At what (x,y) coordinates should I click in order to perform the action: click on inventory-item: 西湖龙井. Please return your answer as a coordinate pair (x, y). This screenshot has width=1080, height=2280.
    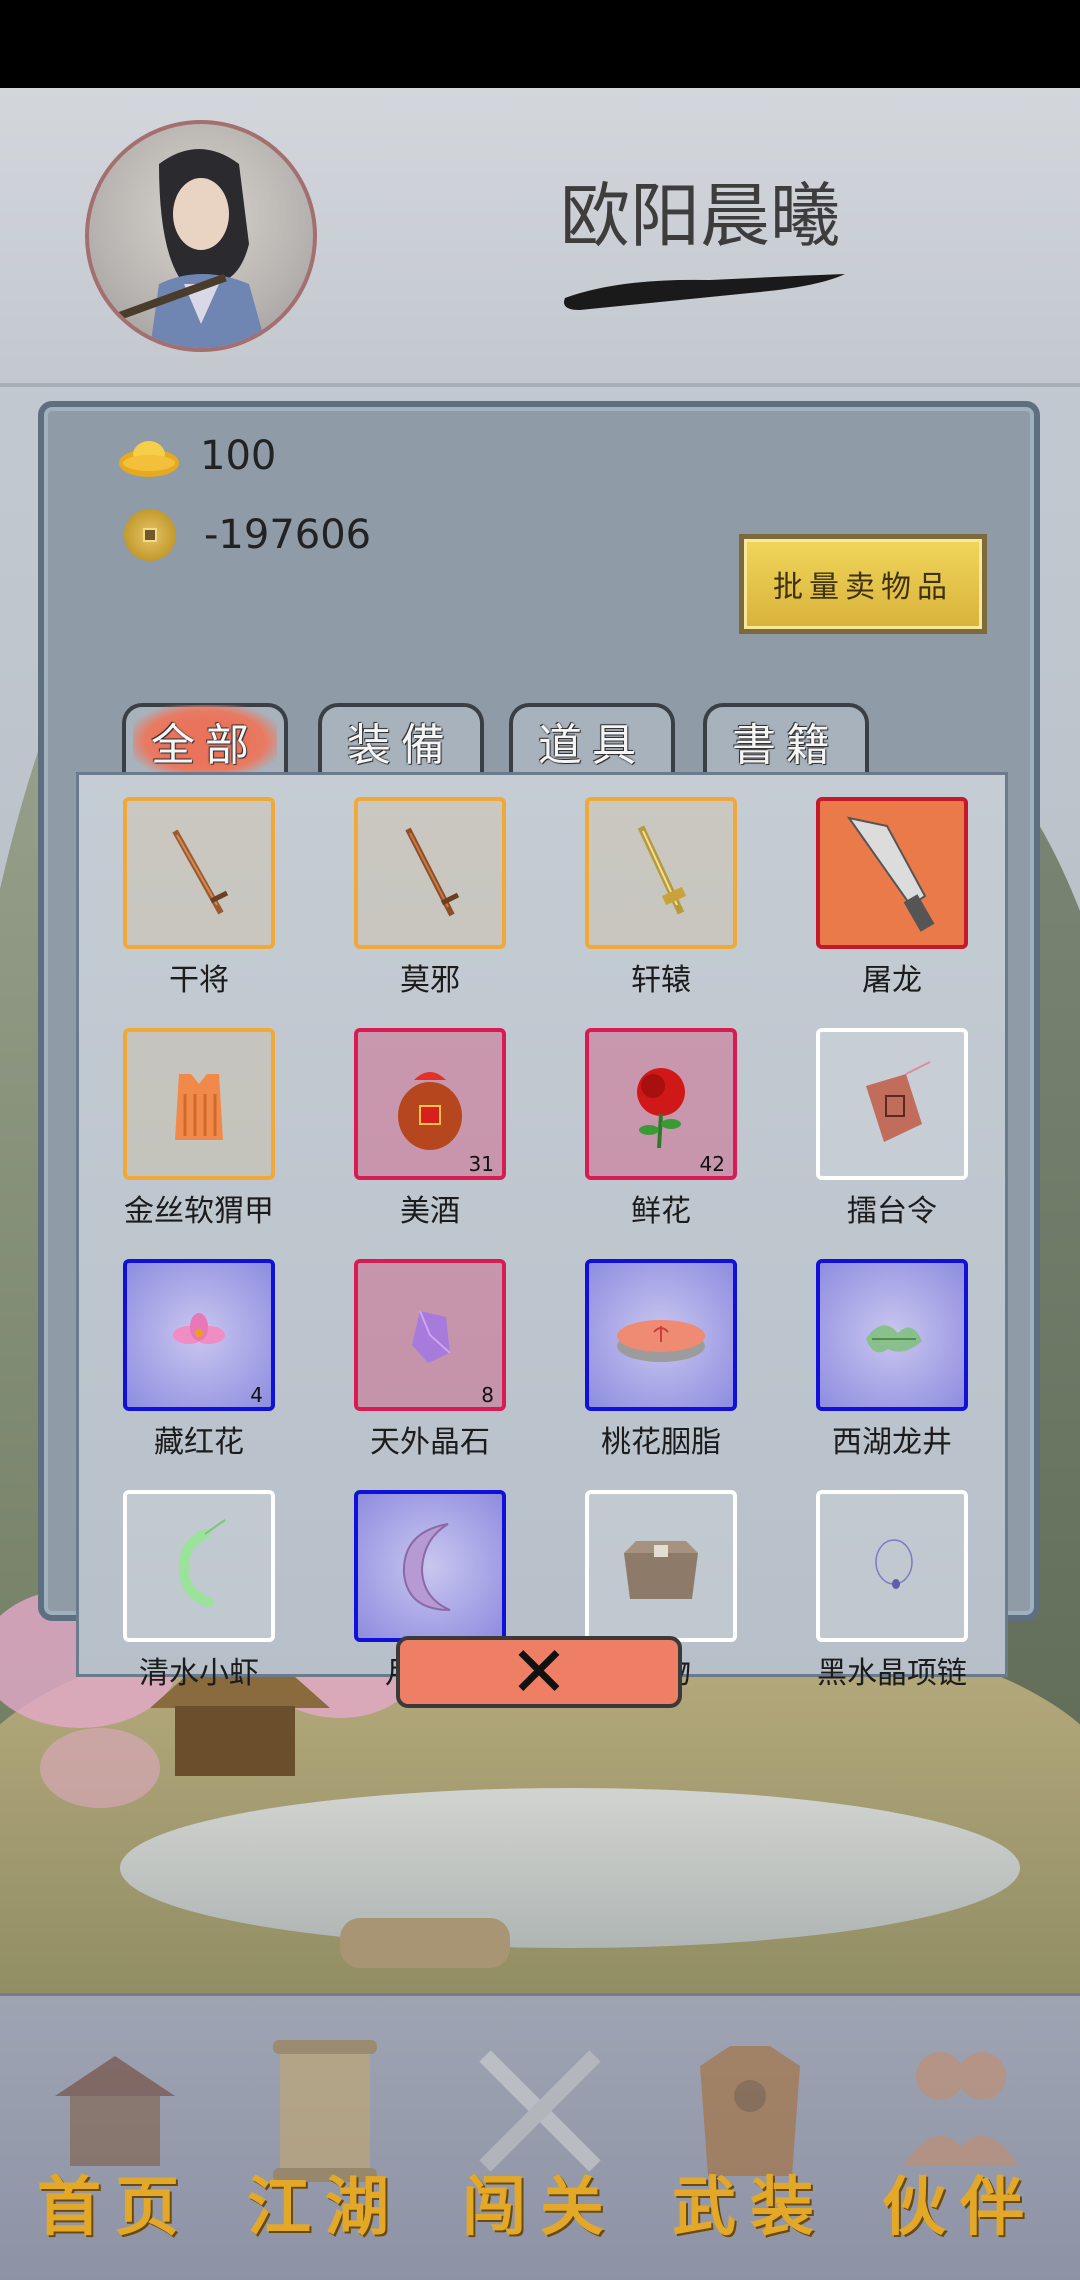
    Looking at the image, I should click on (896, 1360).